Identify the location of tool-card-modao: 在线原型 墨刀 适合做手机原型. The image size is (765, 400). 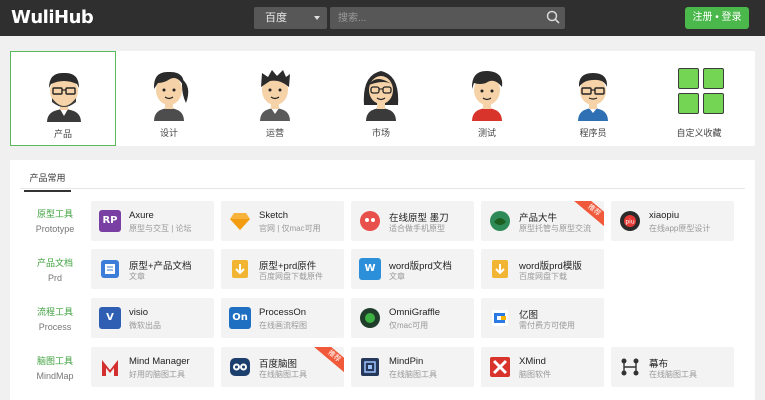
(412, 221).